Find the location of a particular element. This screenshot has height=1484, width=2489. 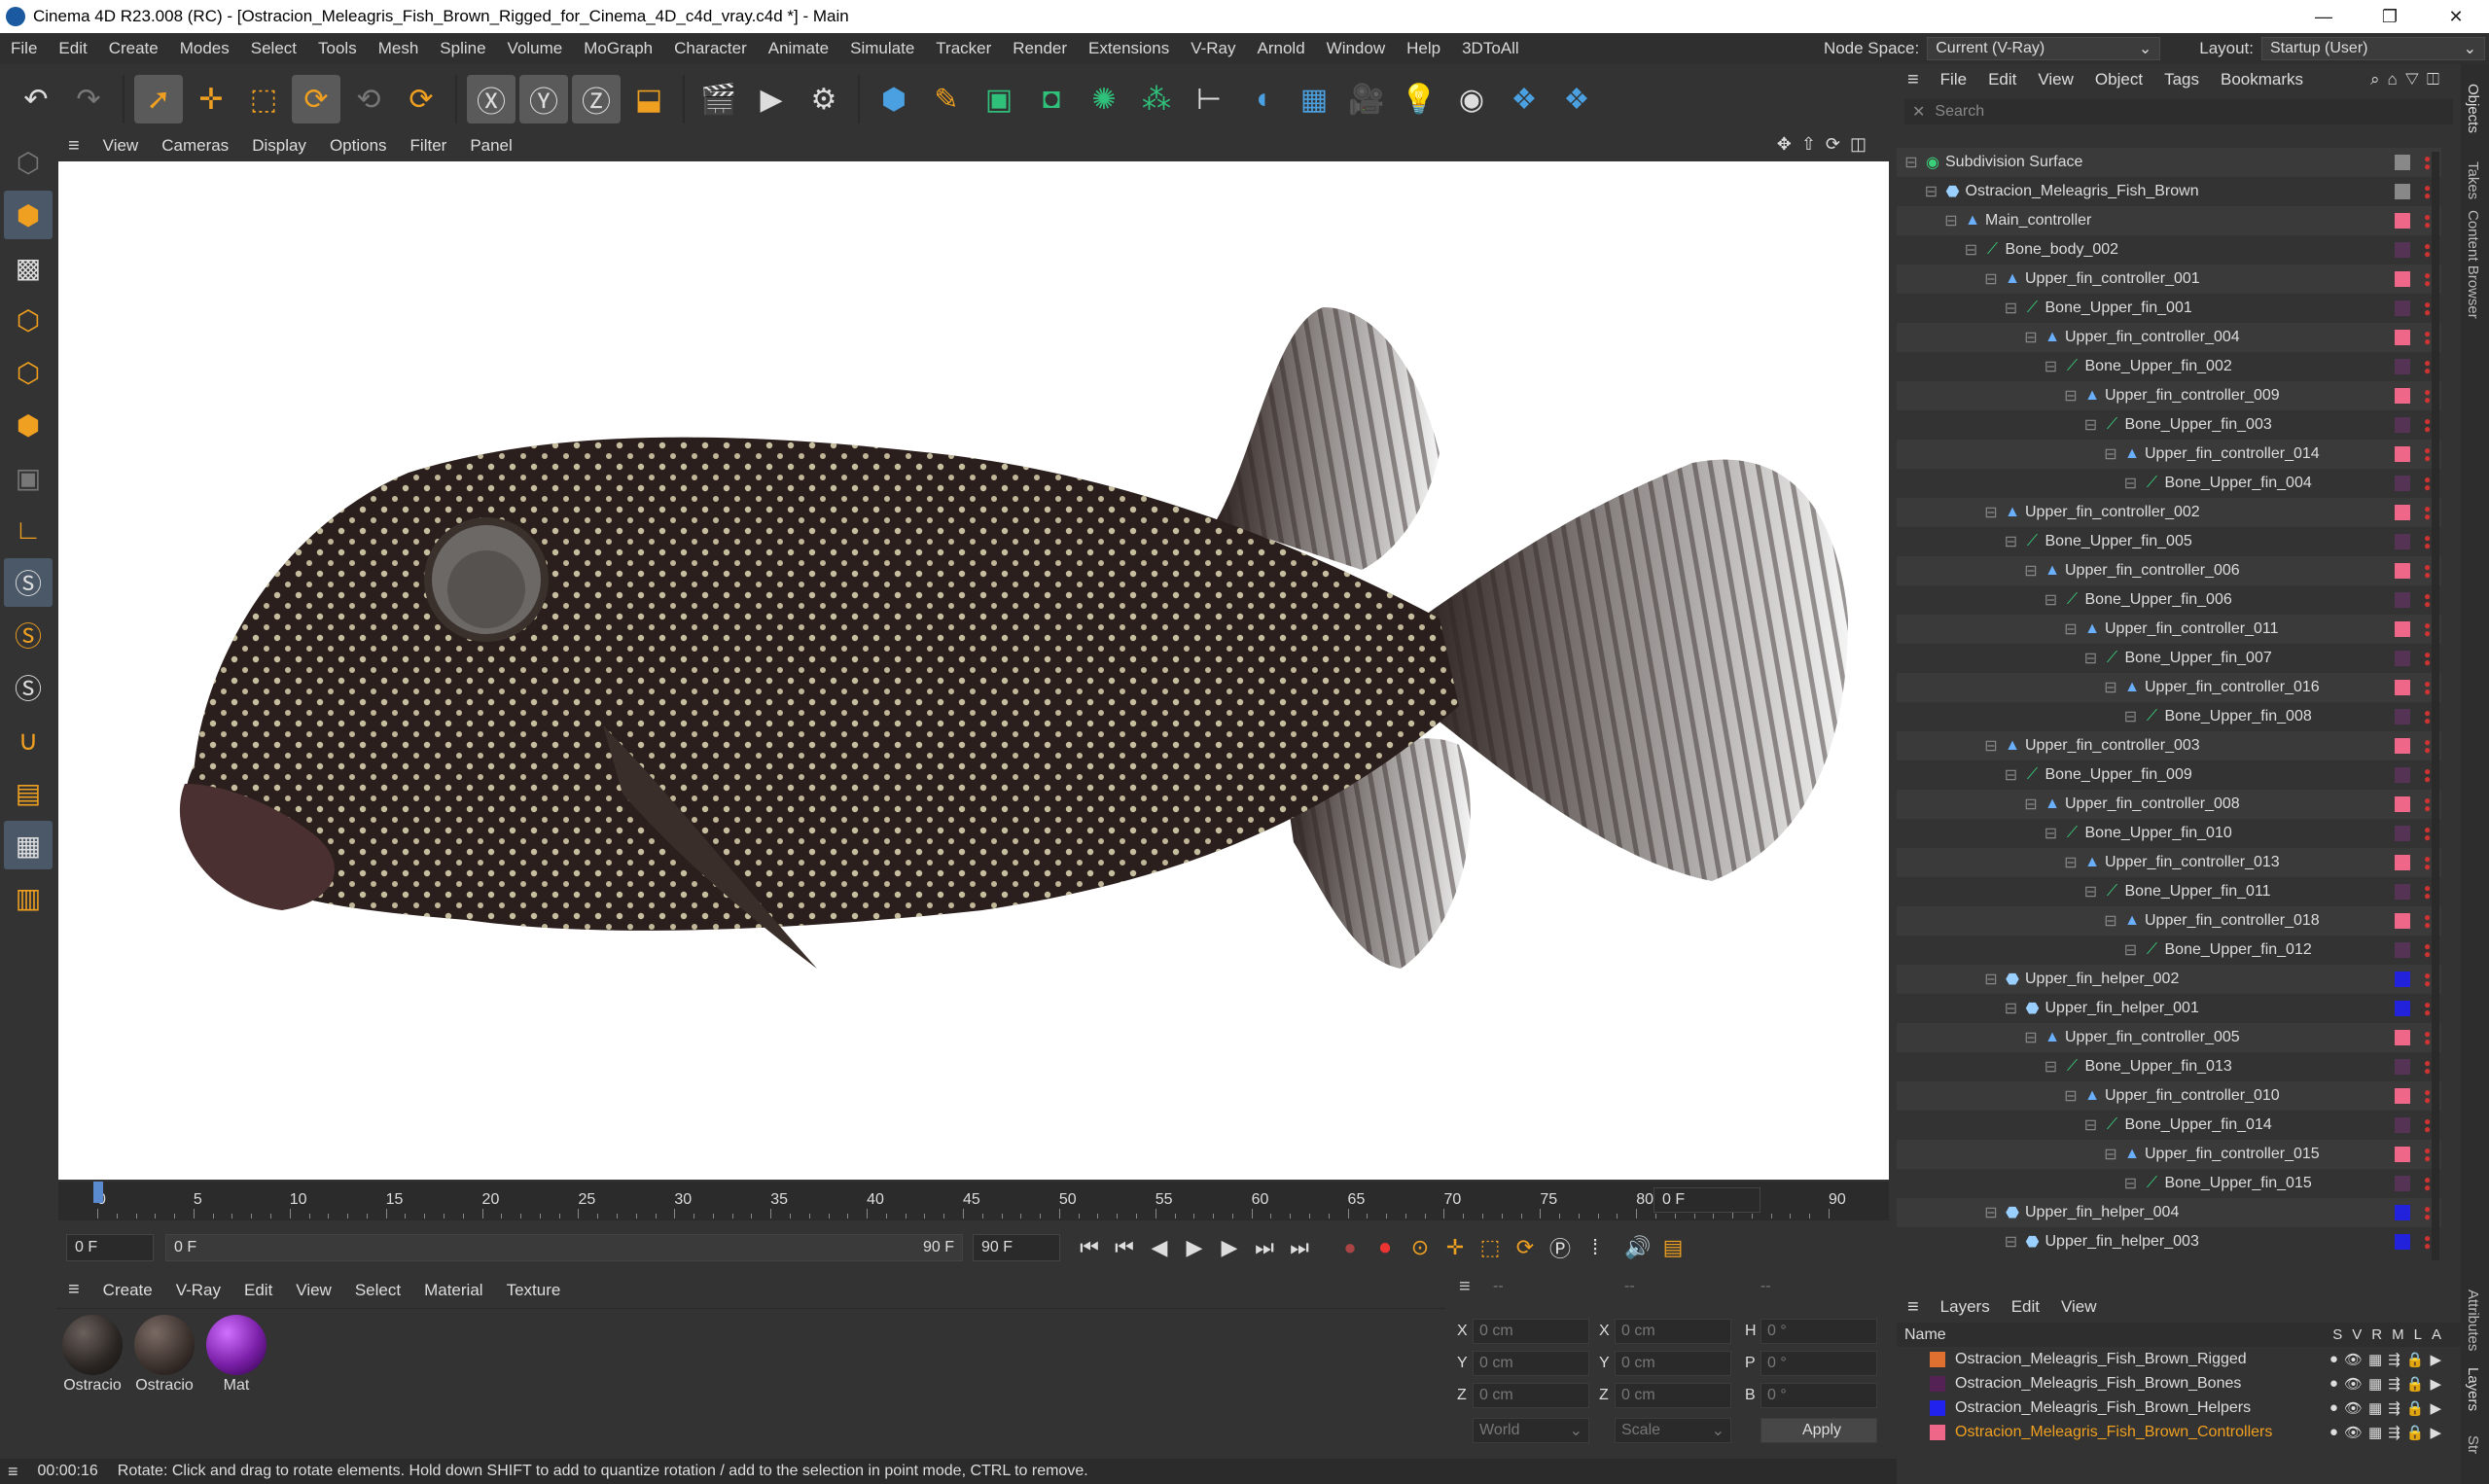

edges-mode-icon: ⬡ is located at coordinates (28, 373).